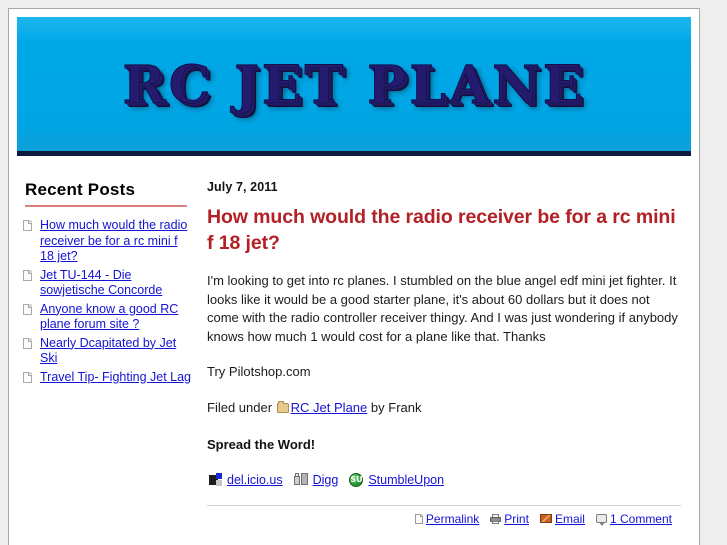  I want to click on permalink-link: Permalink, so click(452, 519).